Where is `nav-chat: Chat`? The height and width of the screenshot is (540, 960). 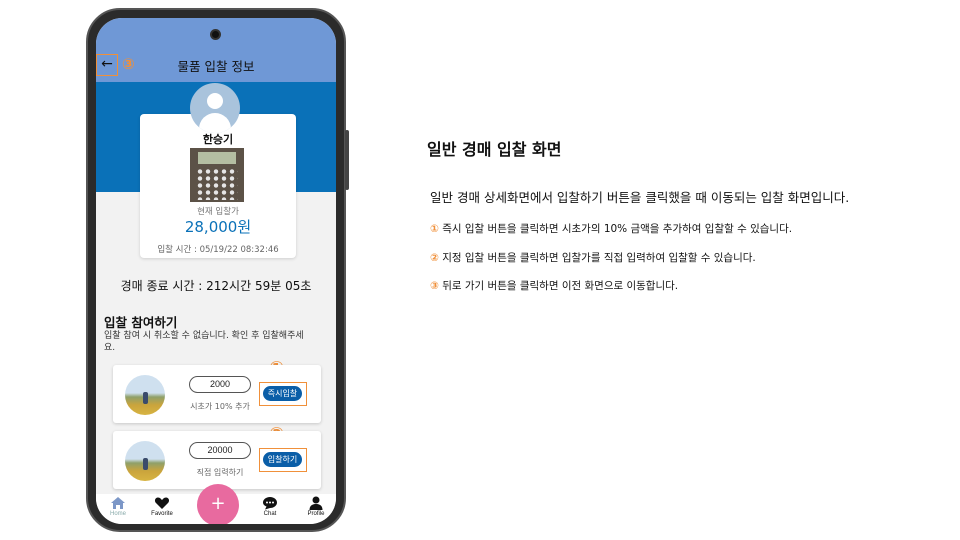
nav-chat: Chat is located at coordinates (270, 506).